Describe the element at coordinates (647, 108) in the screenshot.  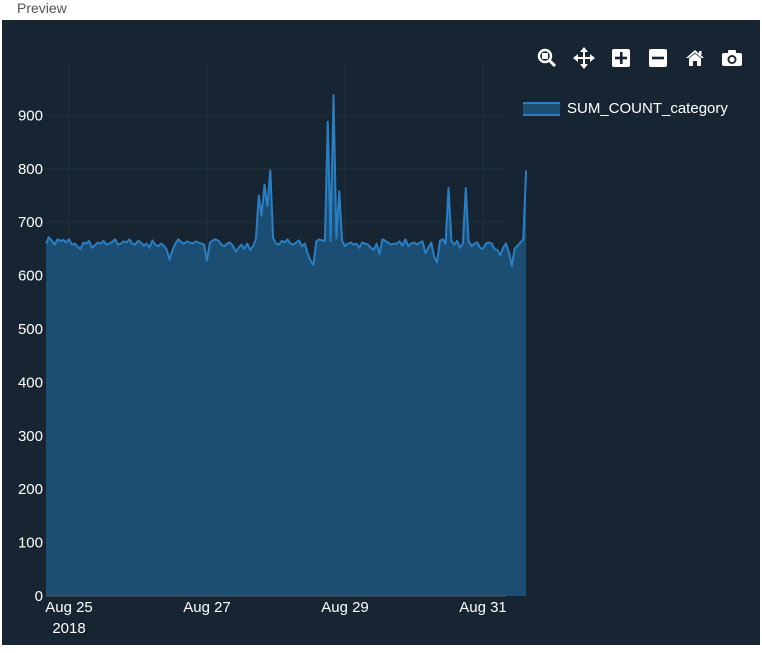
I see `legend-label: SUM_COUNT_category` at that location.